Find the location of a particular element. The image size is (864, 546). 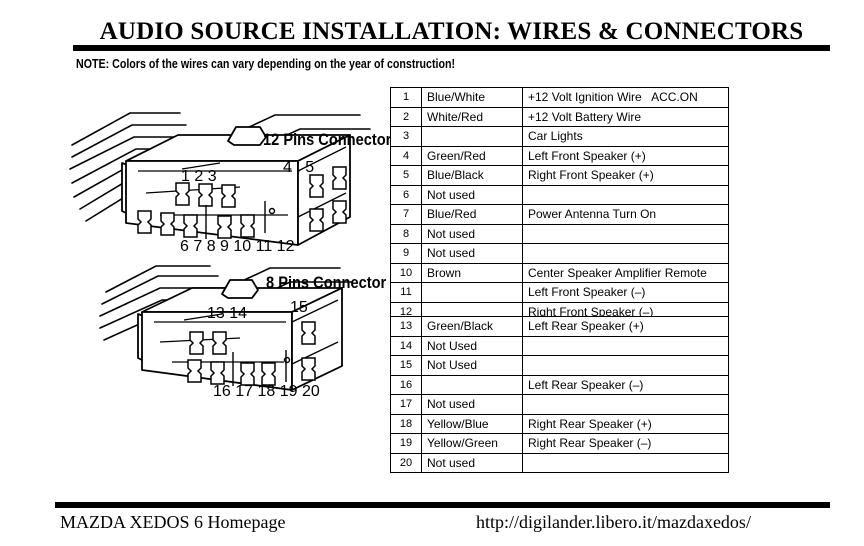

connector-8pin-top-right-pin-numbers: 15 is located at coordinates (299, 307).